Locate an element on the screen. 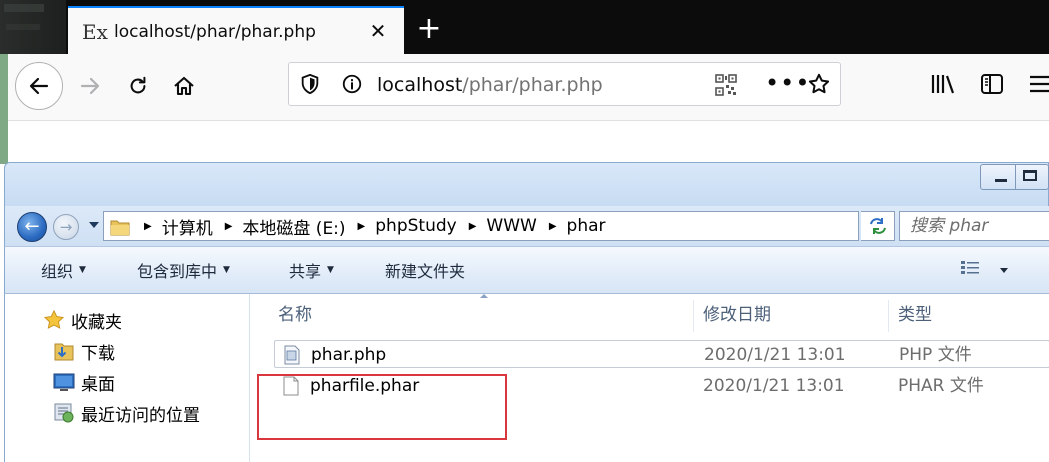 This screenshot has width=1049, height=462. recent-pages-chevron-icon is located at coordinates (94, 225).